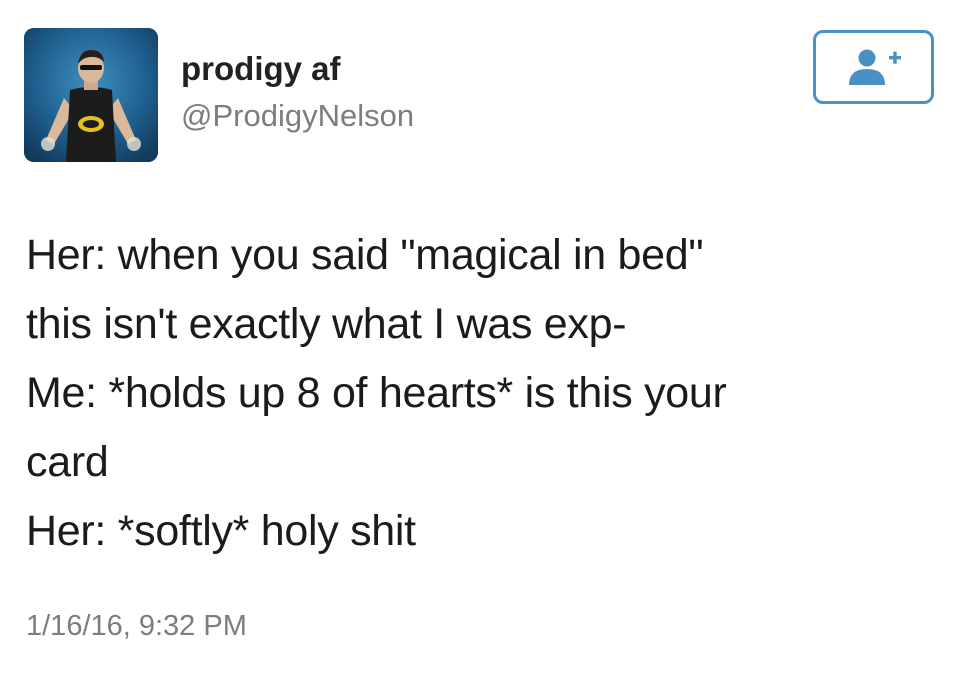 The height and width of the screenshot is (684, 960). I want to click on tweet-text-line: Me: *holds up 8 of hearts* is this your, so click(376, 393).